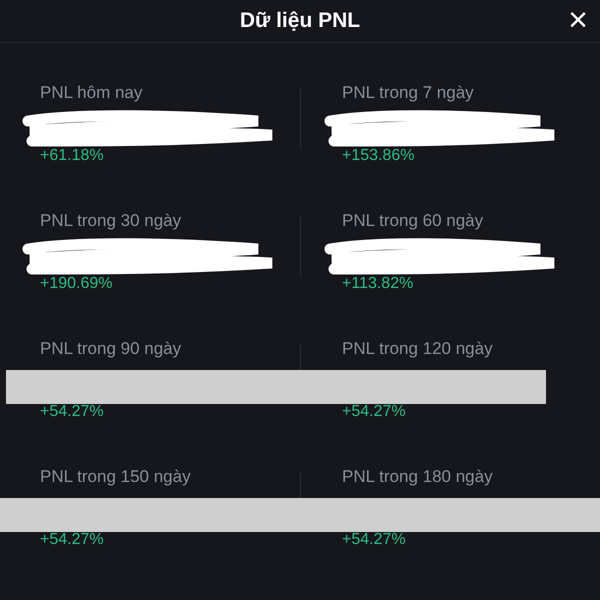  What do you see at coordinates (72, 156) in the screenshot?
I see `pnl-percentage: +61.18%` at bounding box center [72, 156].